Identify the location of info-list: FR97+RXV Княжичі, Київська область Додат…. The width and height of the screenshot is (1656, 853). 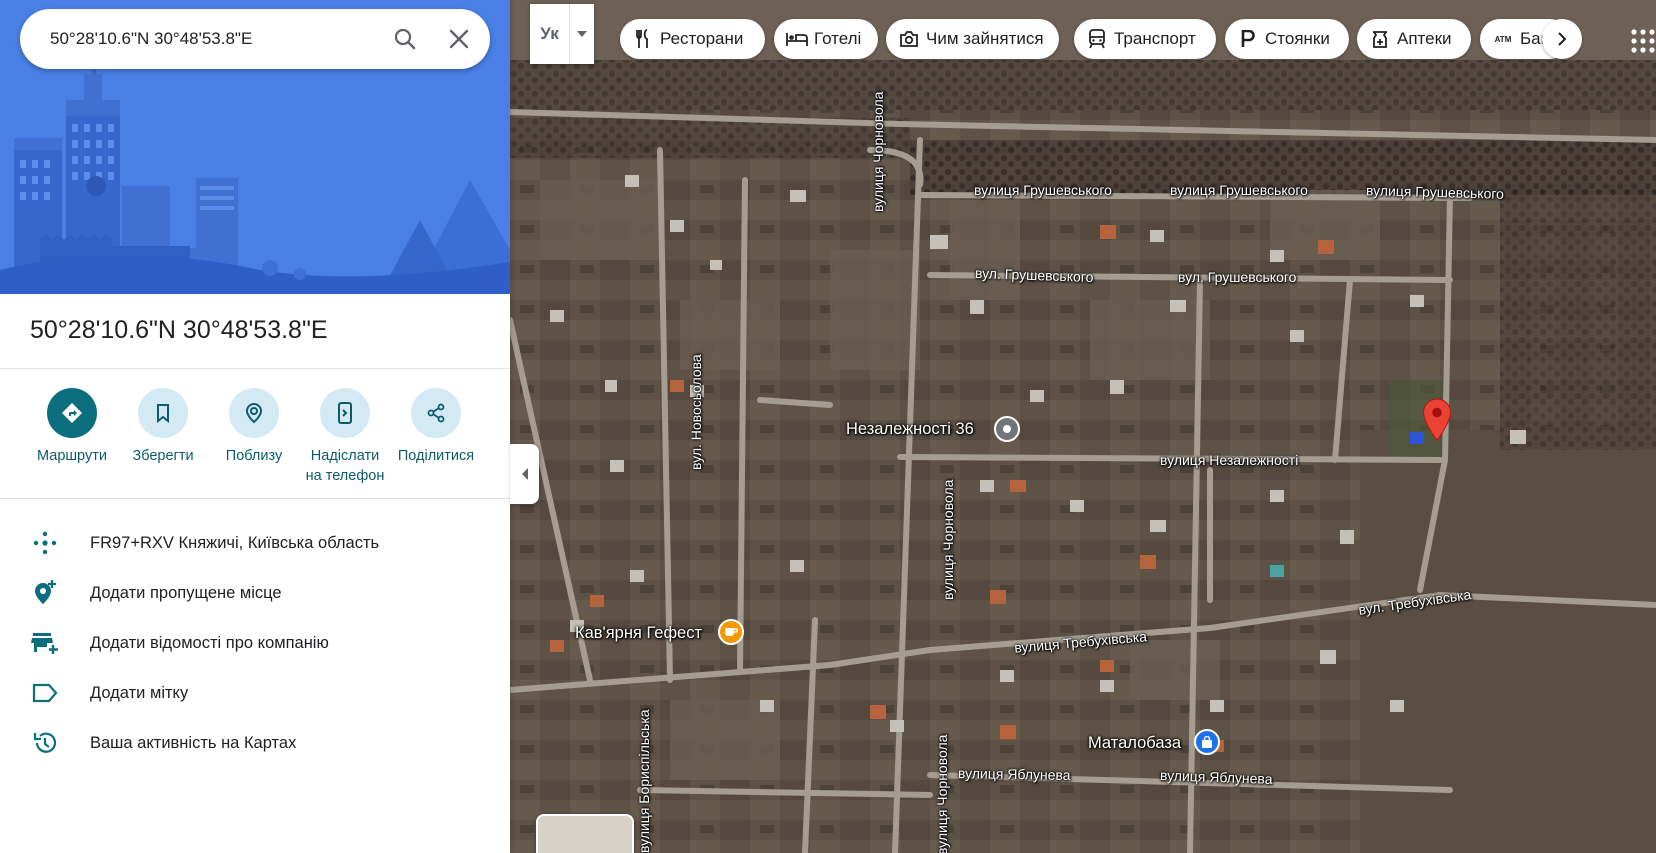
(255, 643).